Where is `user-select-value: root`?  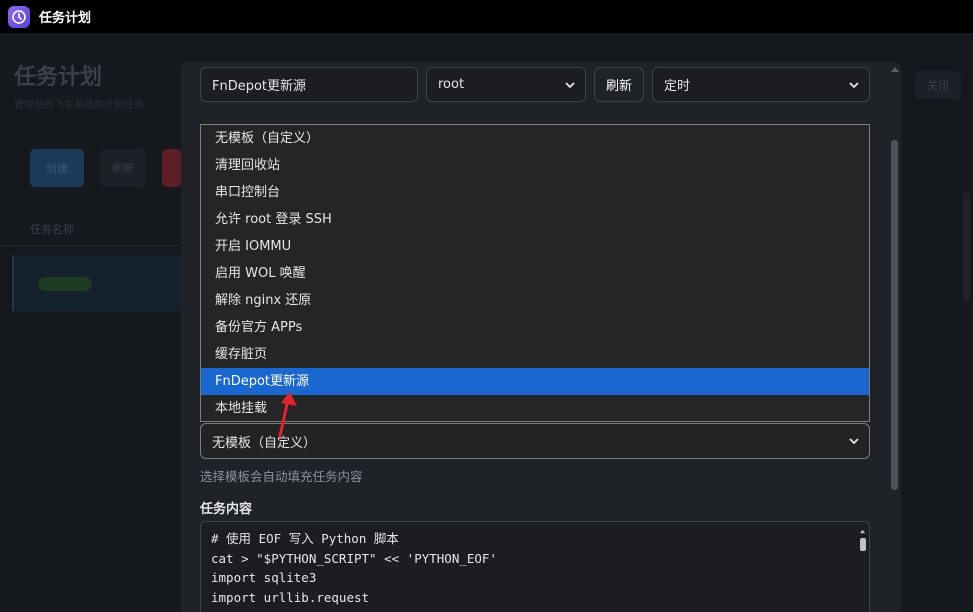 user-select-value: root is located at coordinates (451, 84).